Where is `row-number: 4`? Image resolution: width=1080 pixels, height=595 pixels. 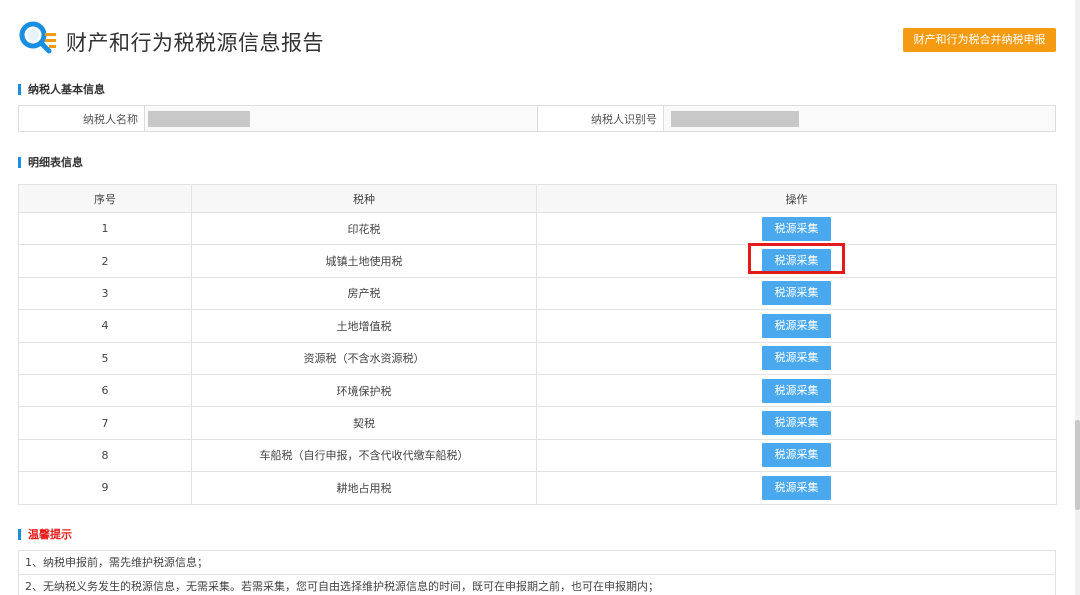
row-number: 4 is located at coordinates (105, 326).